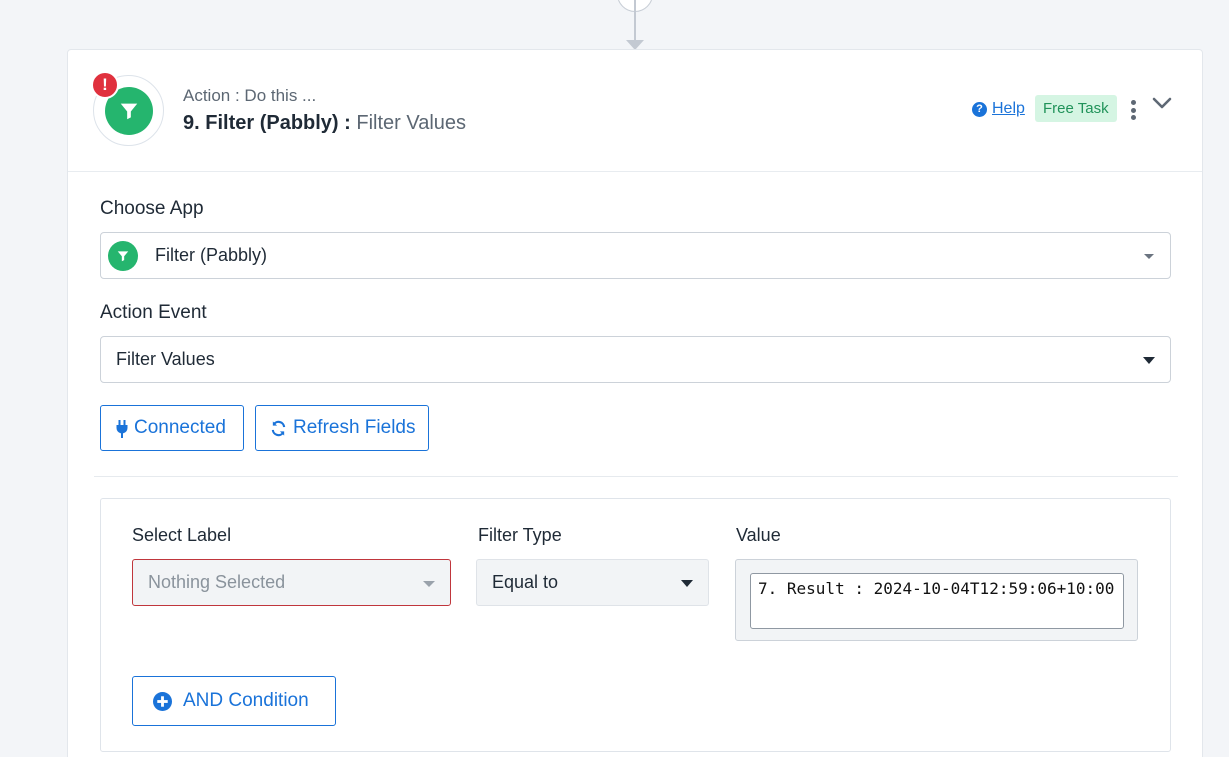 This screenshot has height=757, width=1229. I want to click on choose-app-label: Choose App, so click(152, 208).